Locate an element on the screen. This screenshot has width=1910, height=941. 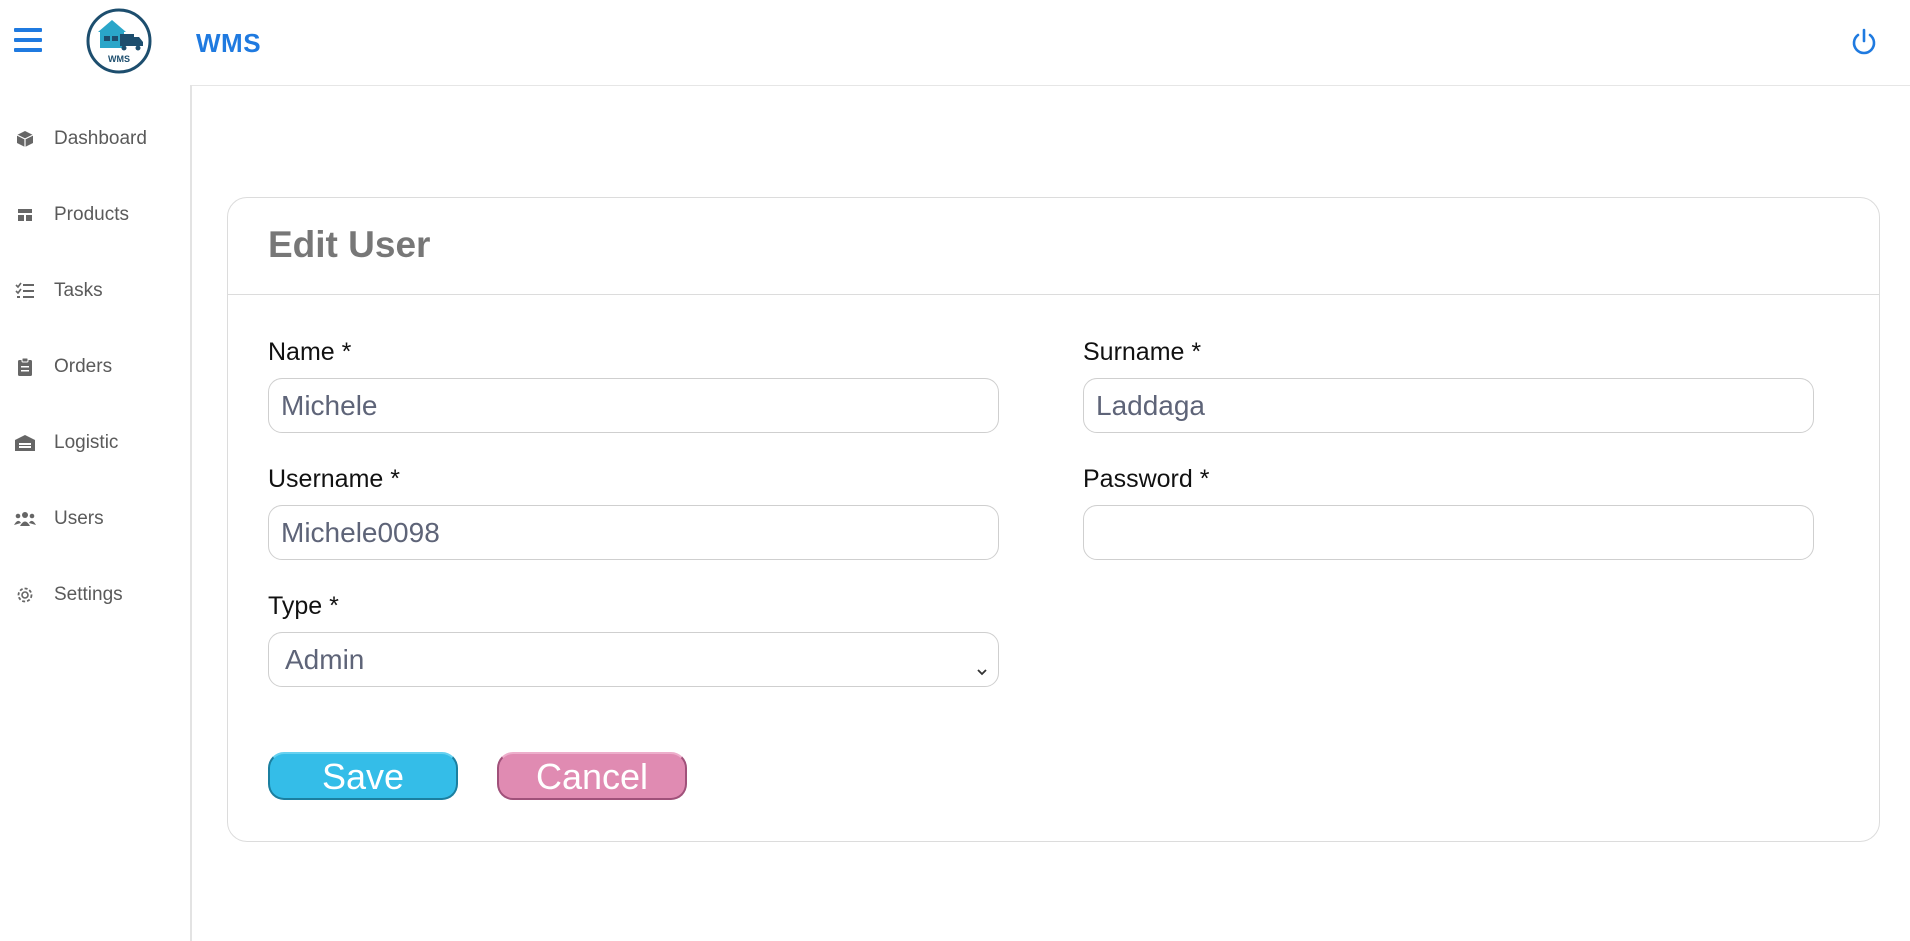
sidebar-item-logistic: Logistic is located at coordinates (94, 443).